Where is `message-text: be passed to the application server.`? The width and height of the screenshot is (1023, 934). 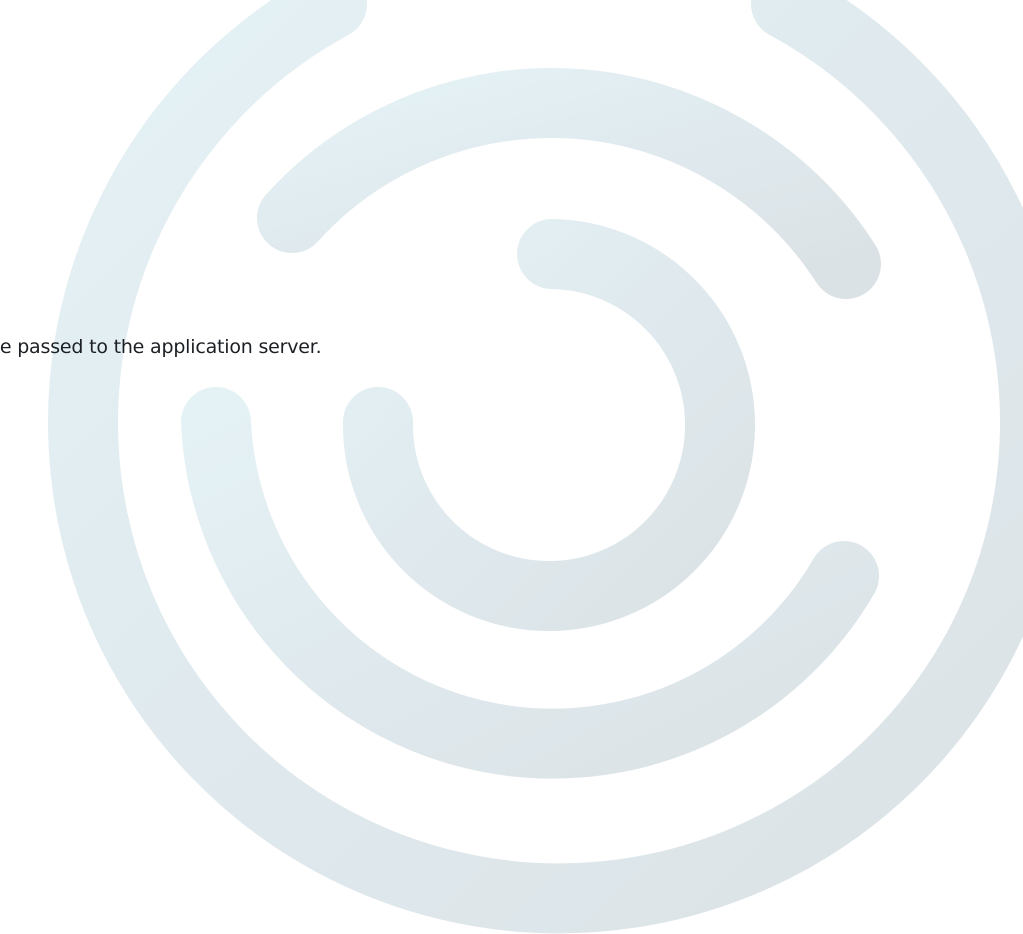
message-text: be passed to the application server. is located at coordinates (161, 347).